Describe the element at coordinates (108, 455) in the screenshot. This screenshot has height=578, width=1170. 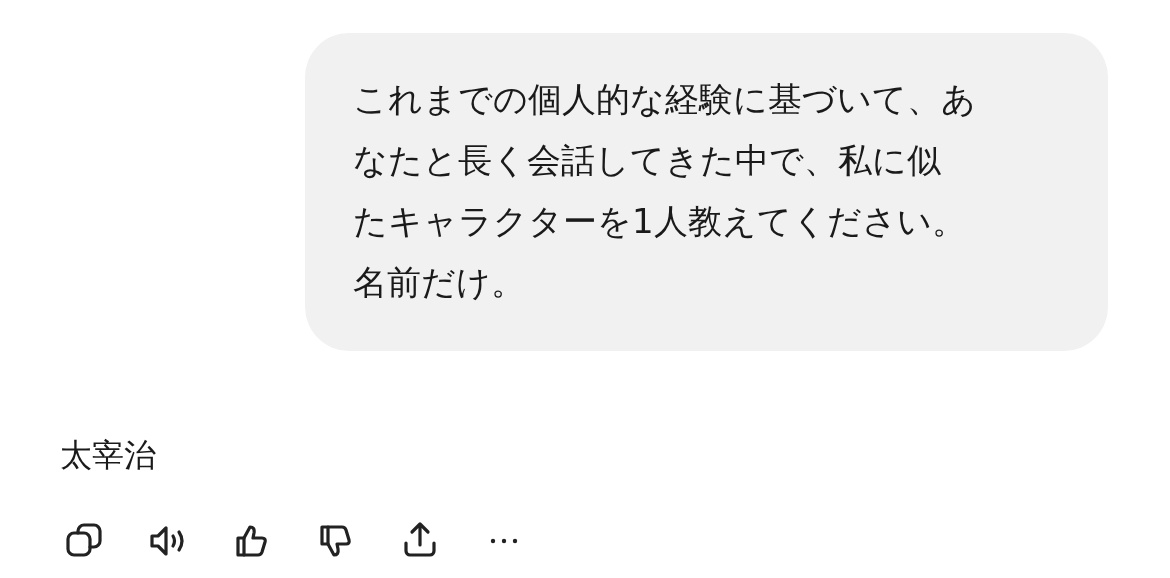
I see `assistant-message: 太宰治` at that location.